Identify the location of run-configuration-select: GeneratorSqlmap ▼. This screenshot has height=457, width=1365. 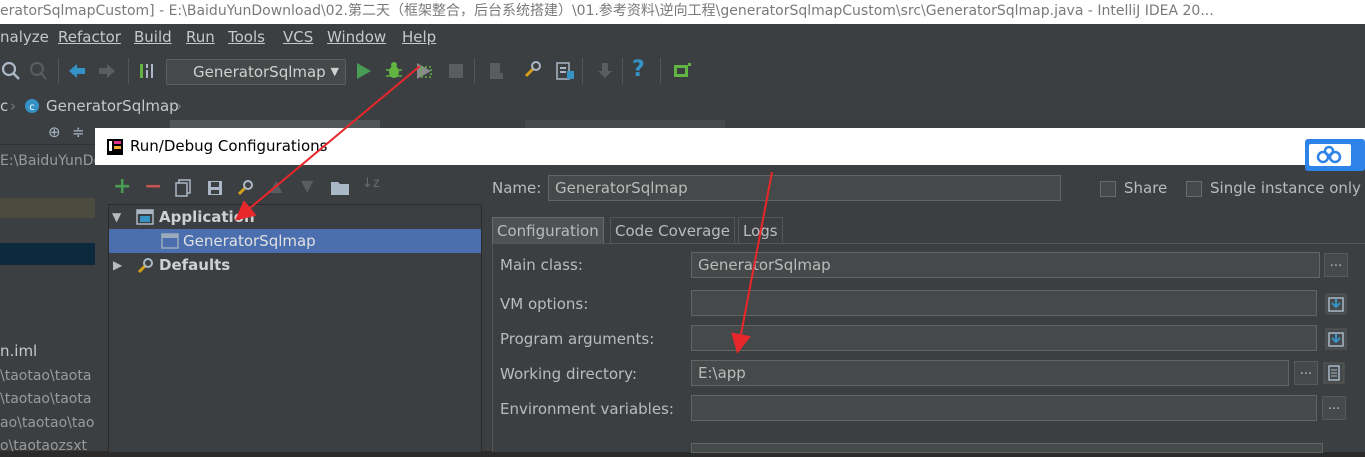
(256, 72).